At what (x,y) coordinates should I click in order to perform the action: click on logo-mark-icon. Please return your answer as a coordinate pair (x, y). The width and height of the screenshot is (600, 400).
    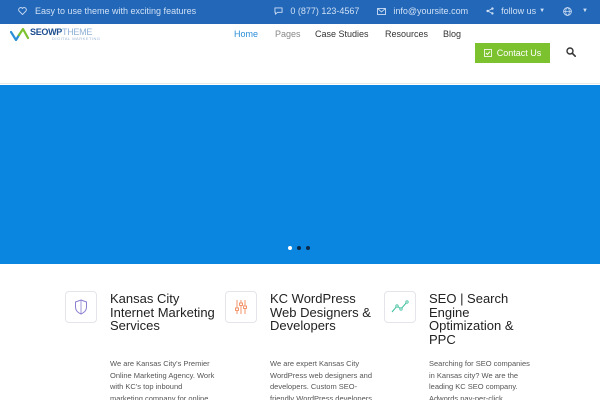
    Looking at the image, I should click on (20, 34).